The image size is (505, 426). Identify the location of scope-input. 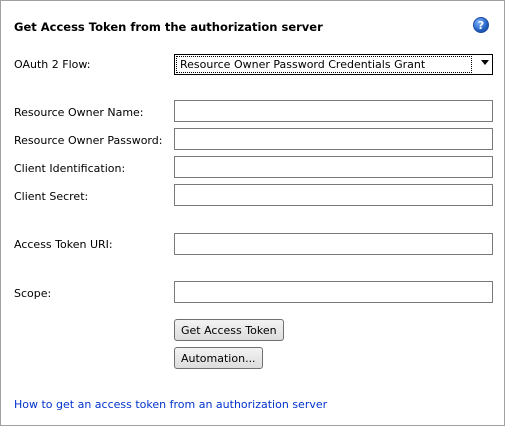
(333, 292).